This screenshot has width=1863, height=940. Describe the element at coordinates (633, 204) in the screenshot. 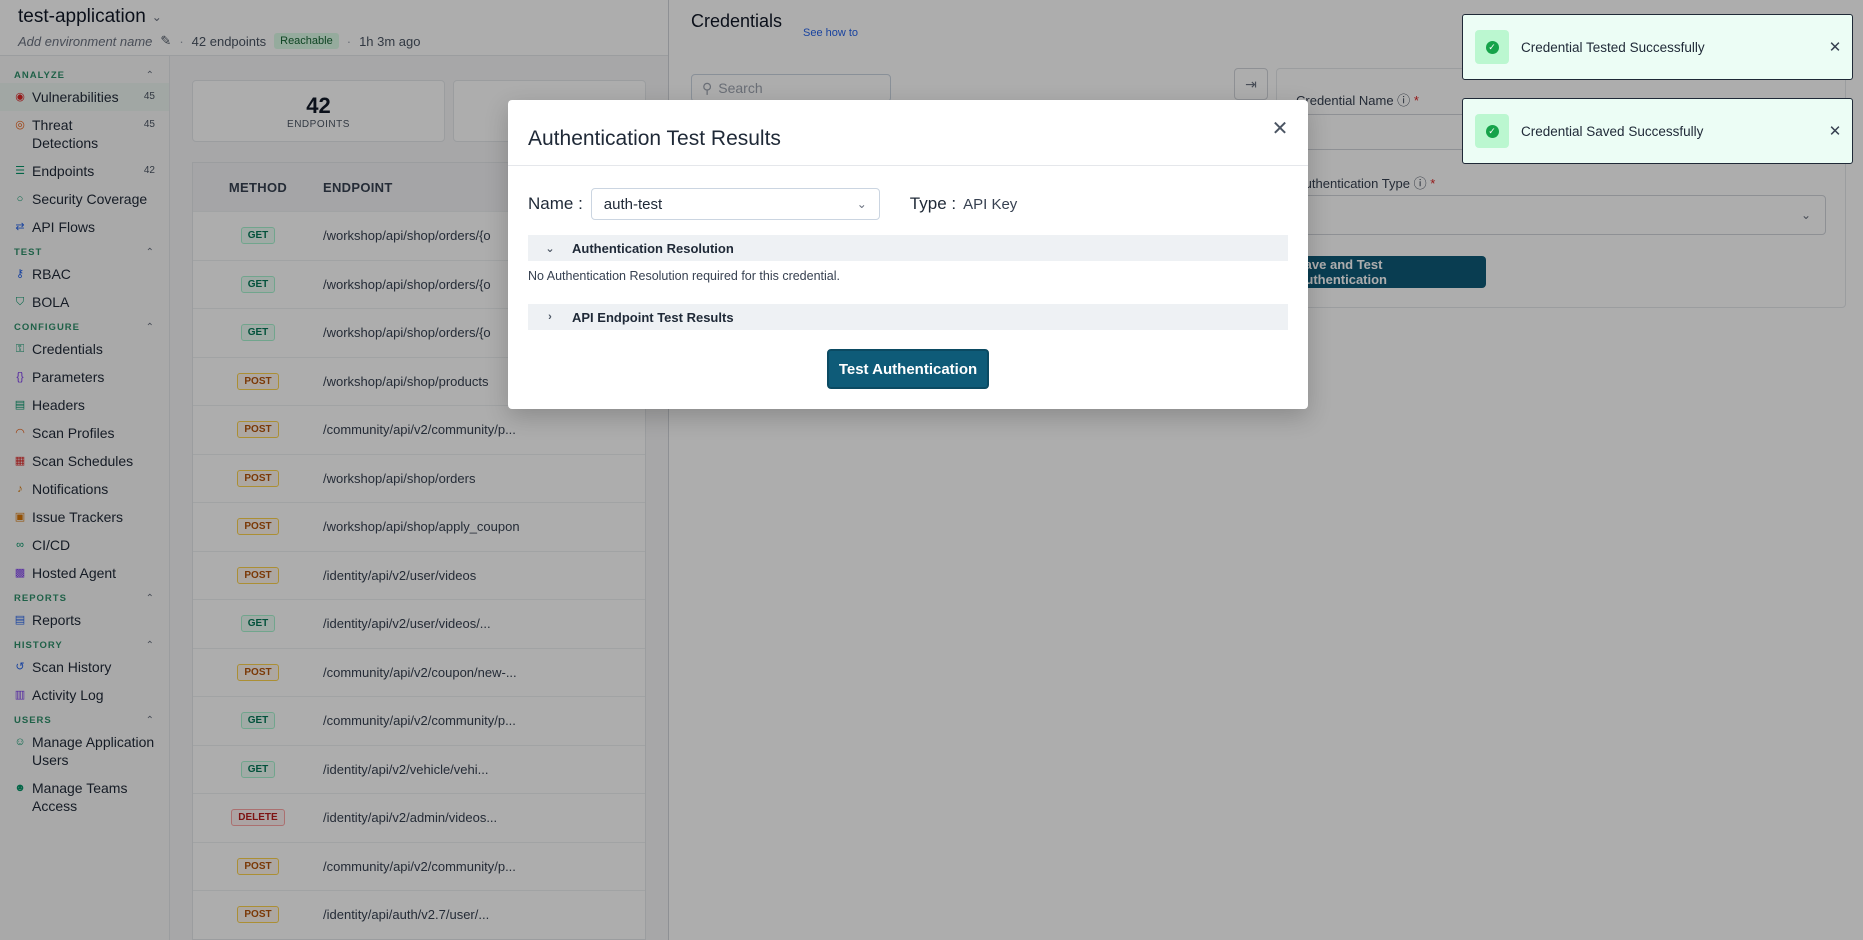

I see `selected-value: auth-test` at that location.